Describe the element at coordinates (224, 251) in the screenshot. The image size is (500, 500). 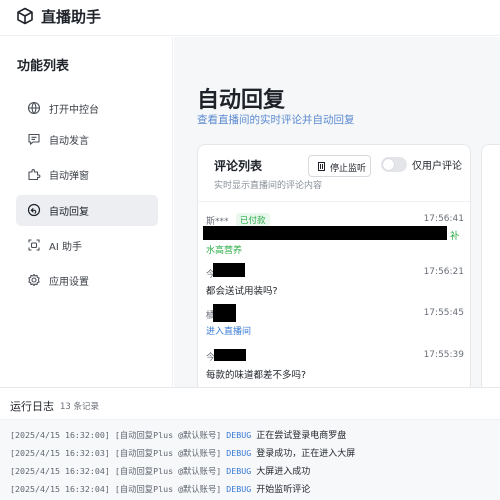
I see `comment-tag: 水高营养` at that location.